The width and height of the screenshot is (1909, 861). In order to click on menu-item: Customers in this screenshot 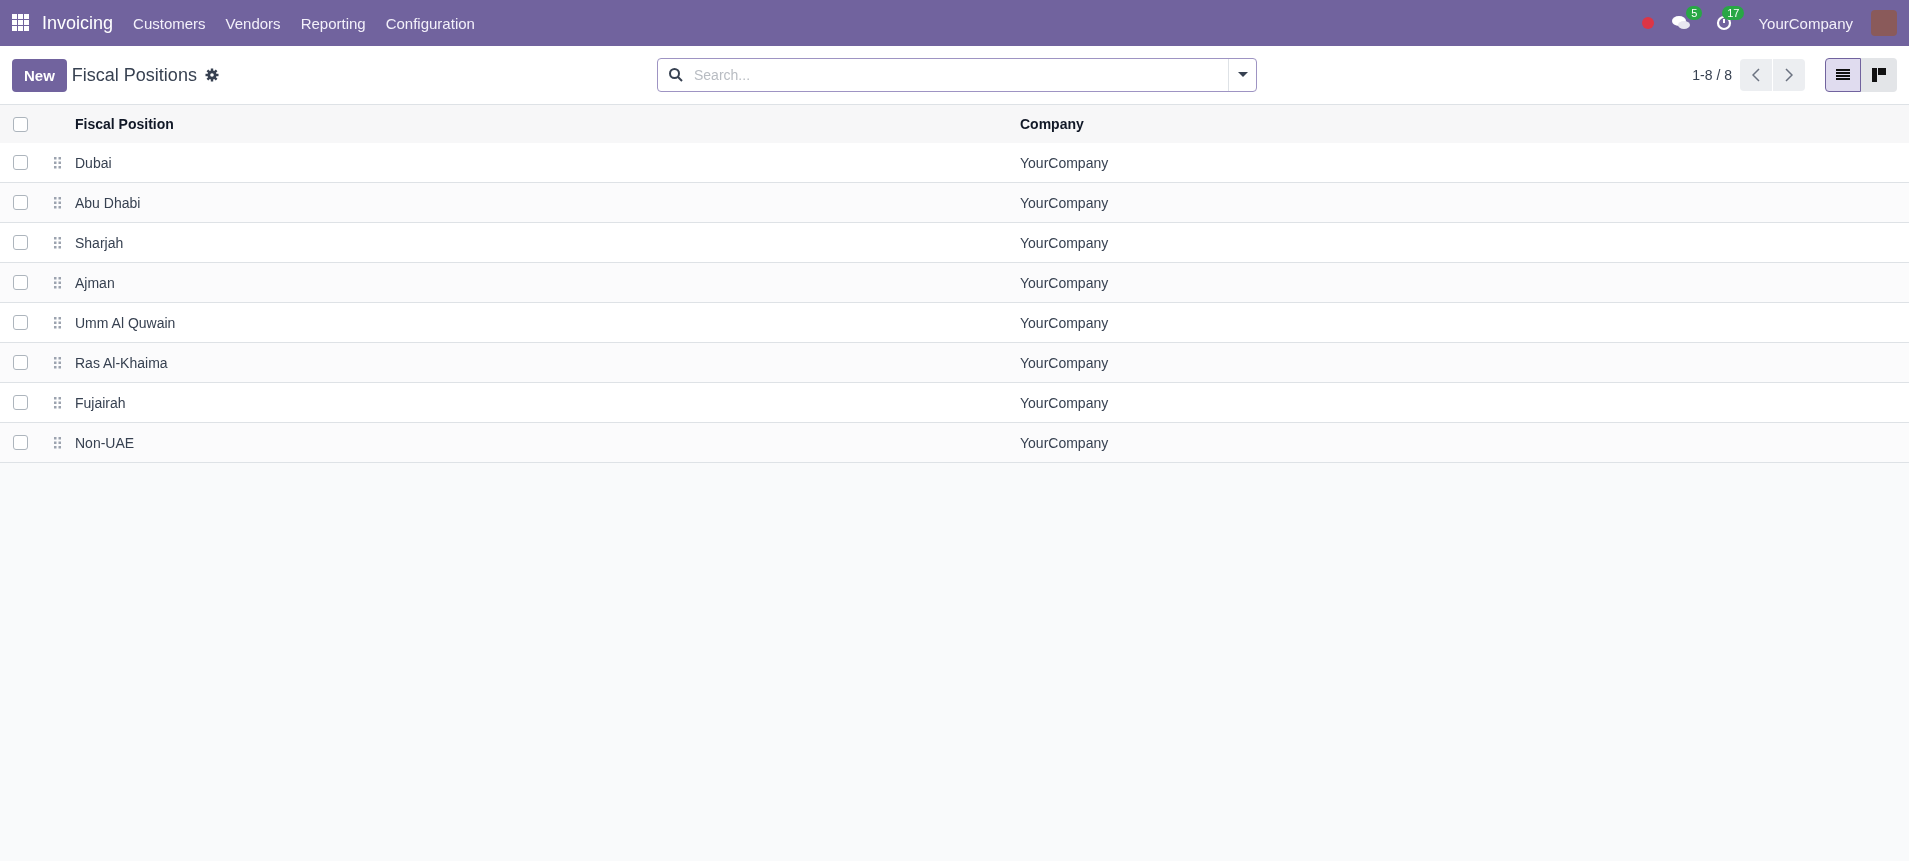, I will do `click(169, 23)`.